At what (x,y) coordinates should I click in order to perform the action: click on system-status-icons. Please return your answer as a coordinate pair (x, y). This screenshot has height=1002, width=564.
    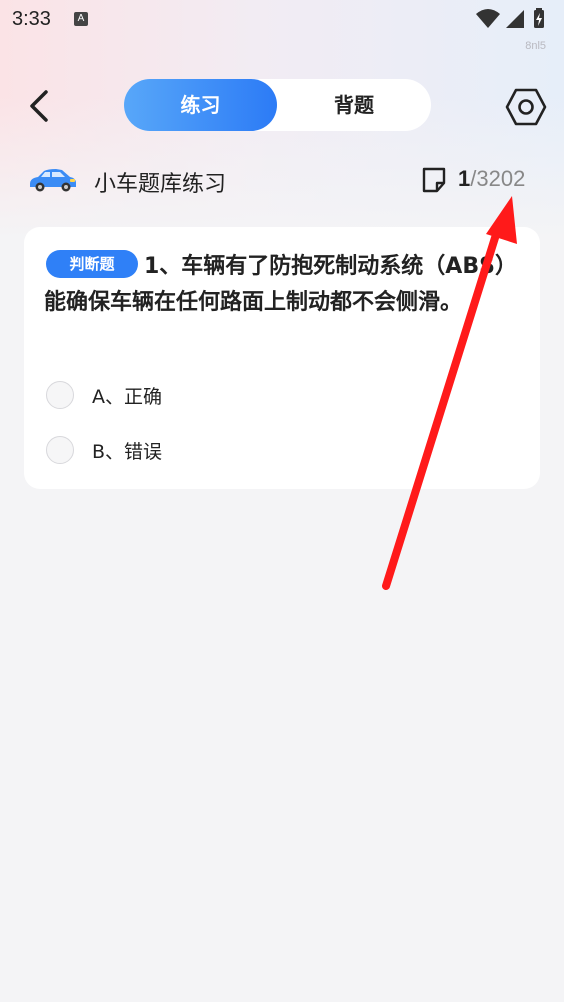
    Looking at the image, I should click on (510, 18).